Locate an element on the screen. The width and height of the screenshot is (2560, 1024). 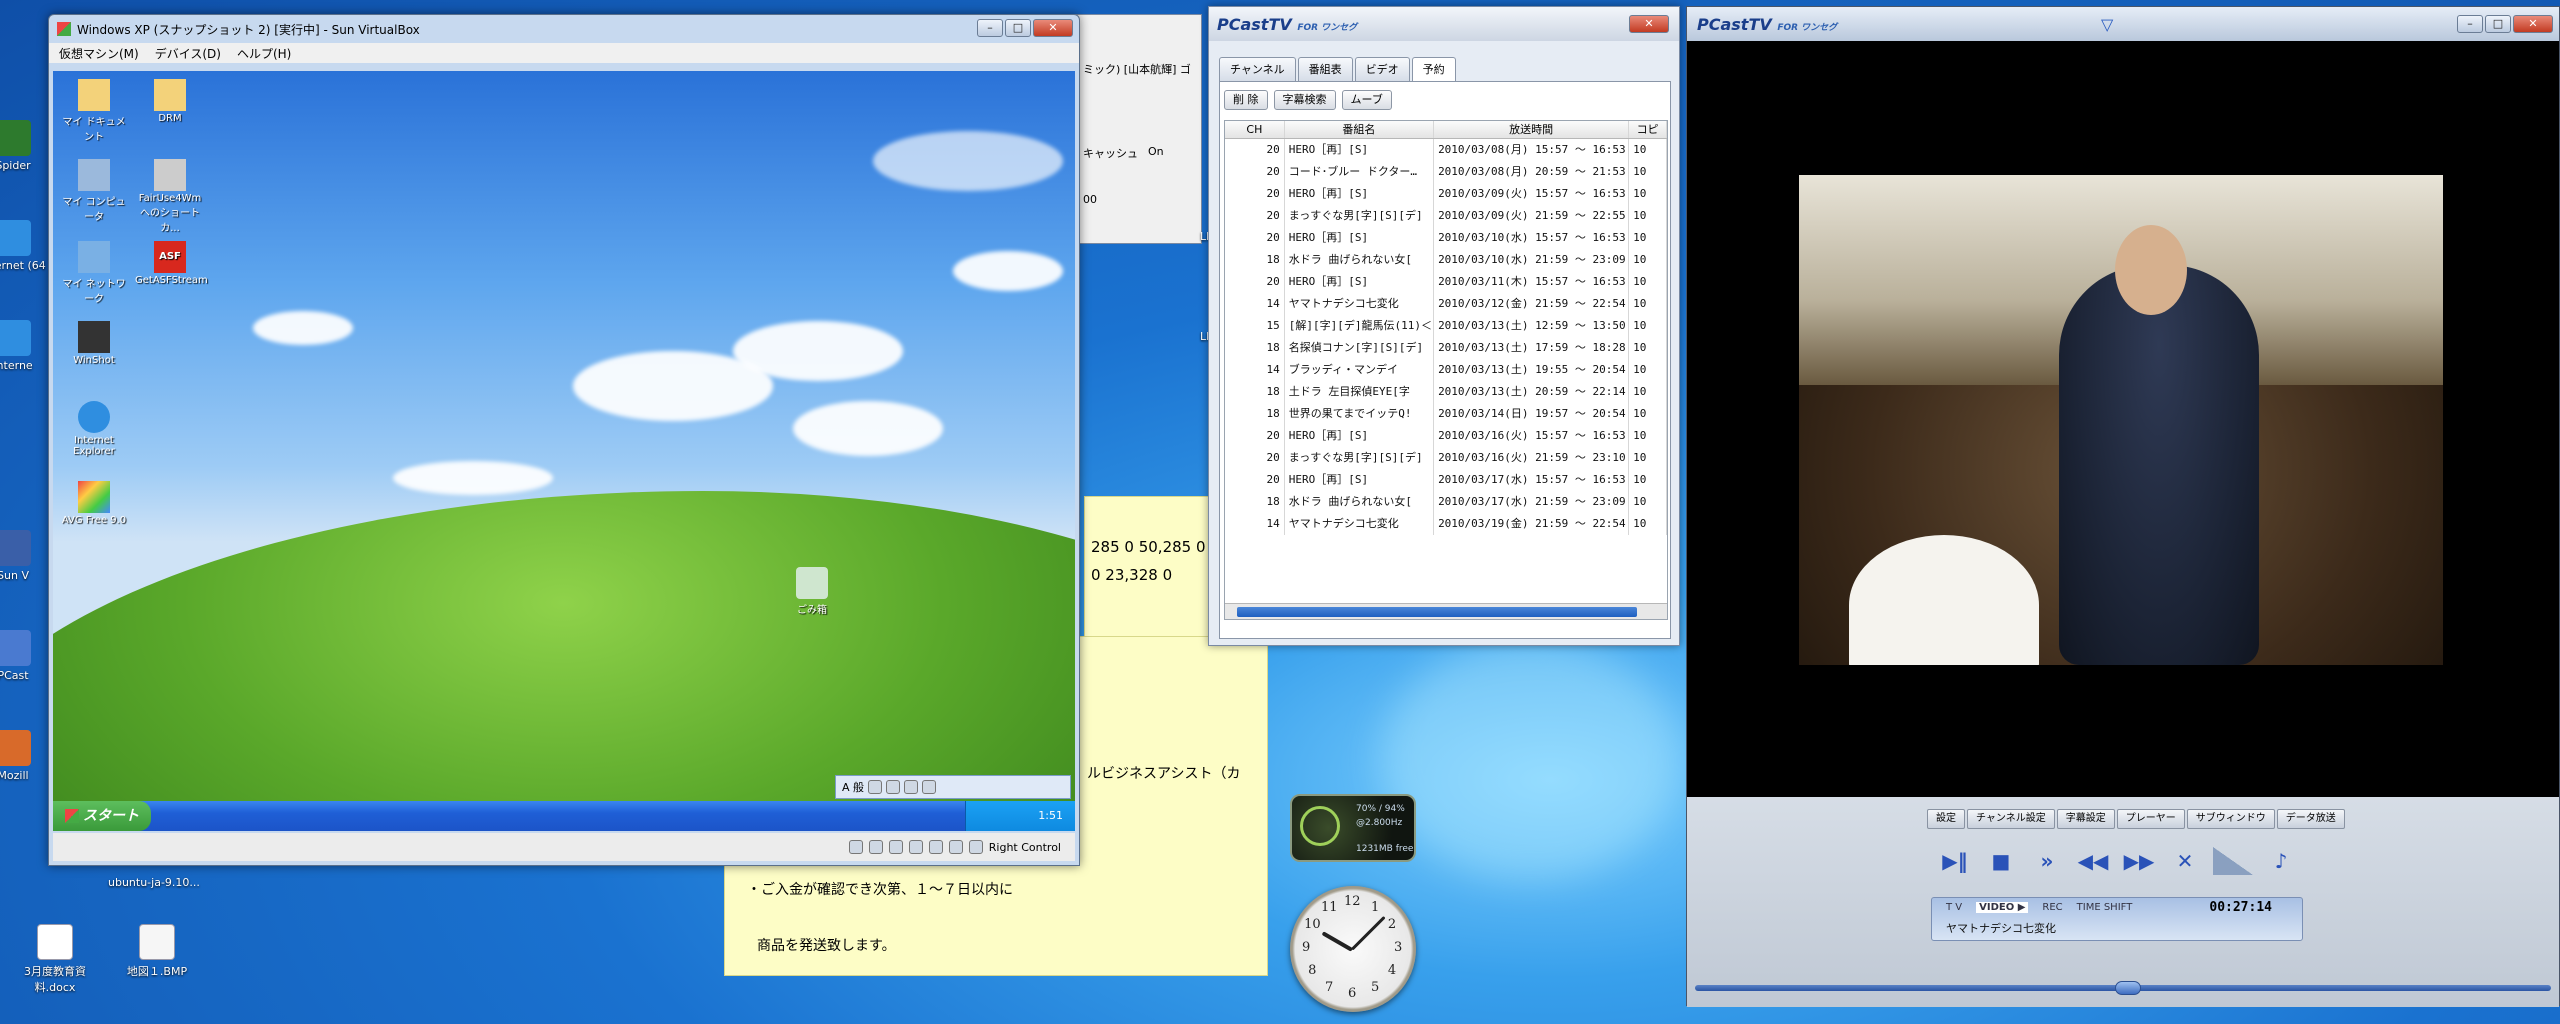
tab-subtitle-settings: 字幕設定 is located at coordinates (2085, 819).